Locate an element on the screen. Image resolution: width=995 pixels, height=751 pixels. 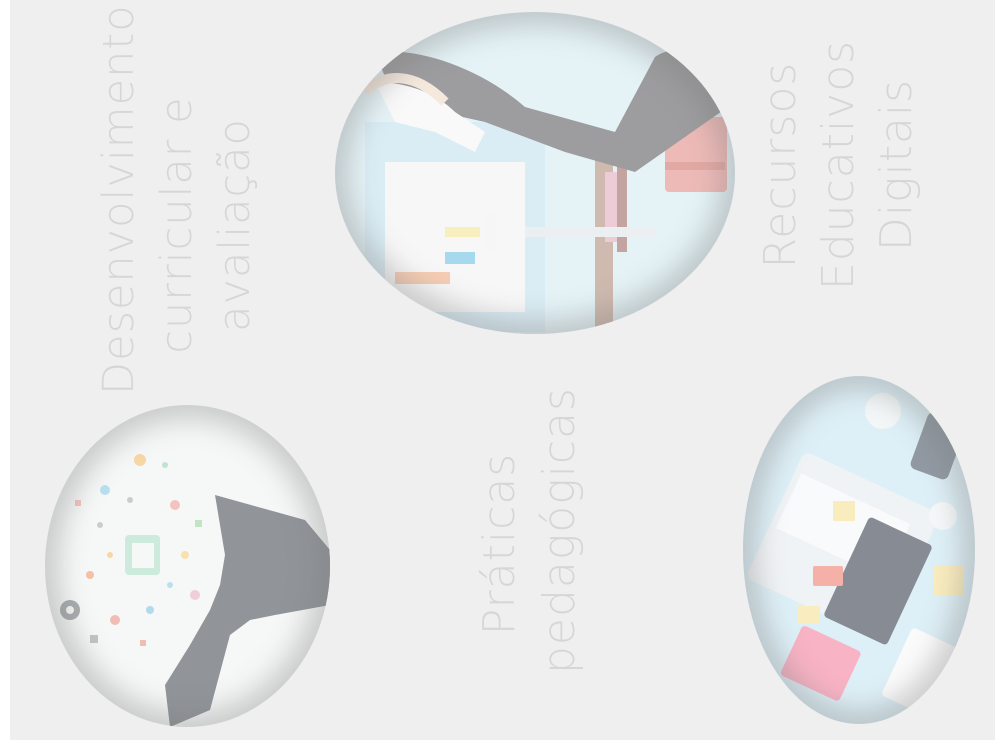
label-desenvolvimento-line-2: curricular e is located at coordinates (177, 225).